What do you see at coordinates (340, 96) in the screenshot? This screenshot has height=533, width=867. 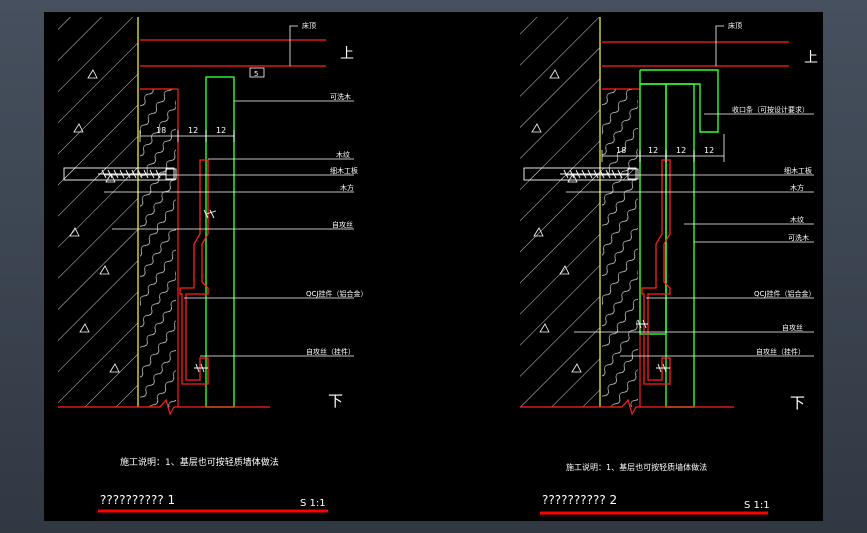 I see `callout-0: 可洗木` at bounding box center [340, 96].